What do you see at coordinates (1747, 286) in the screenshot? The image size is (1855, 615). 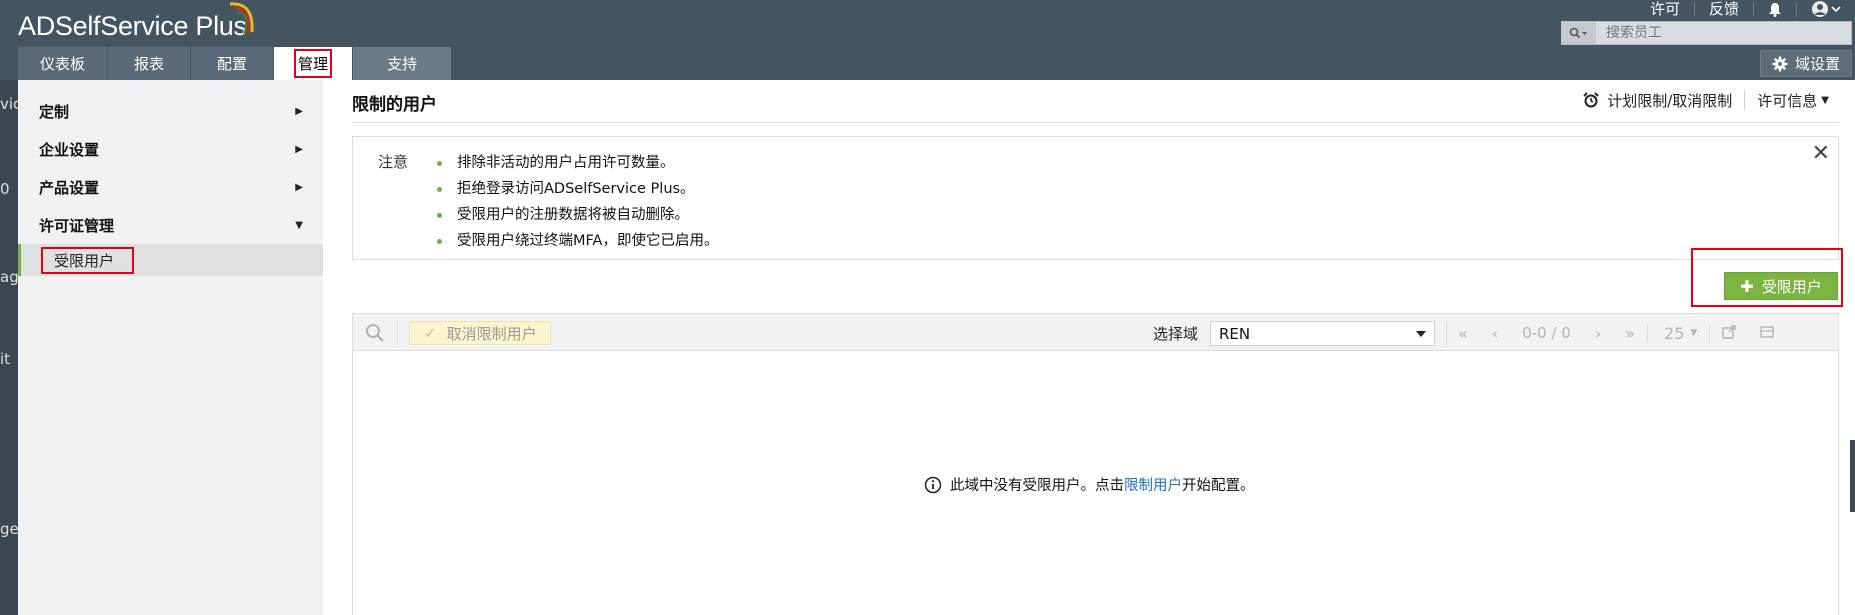 I see `plus-icon: ✚` at bounding box center [1747, 286].